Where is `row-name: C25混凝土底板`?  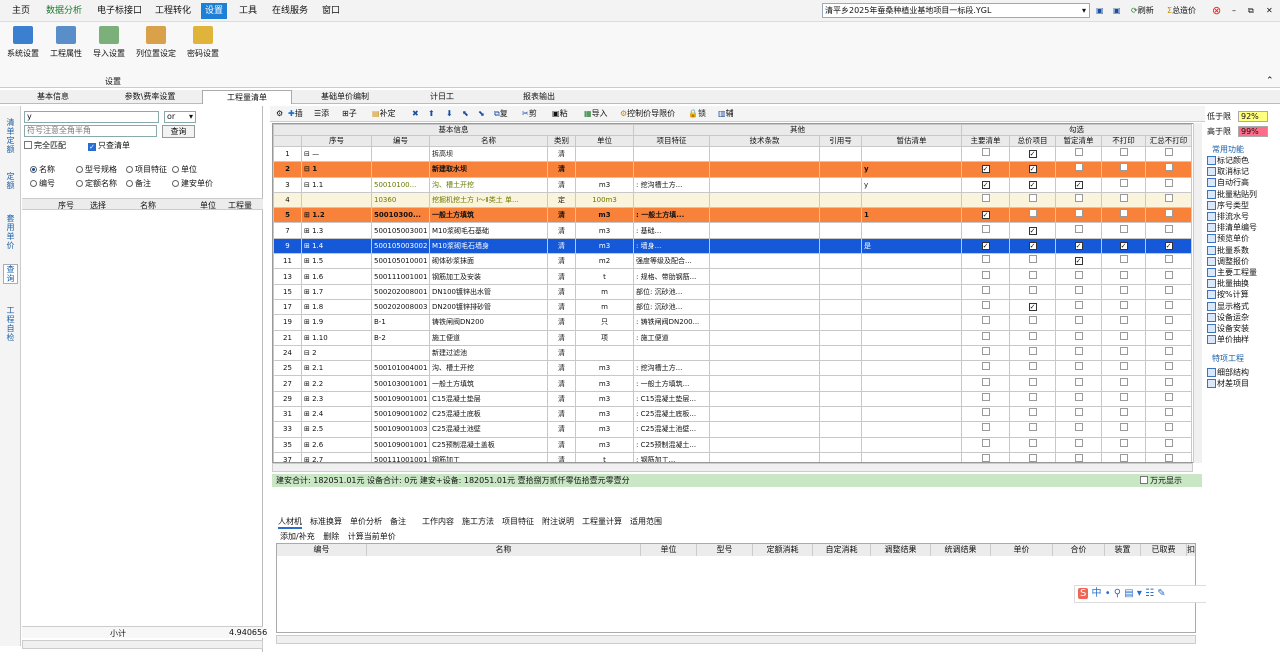 row-name: C25混凝土底板 is located at coordinates (488, 414).